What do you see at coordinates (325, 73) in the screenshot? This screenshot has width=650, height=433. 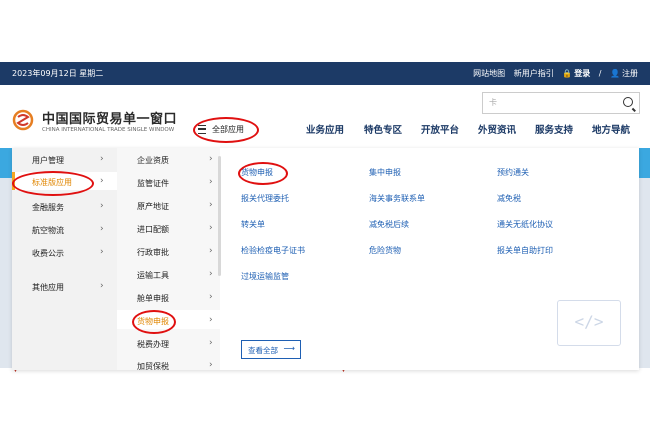 I see `top-bar: 2023年09月12日 星期二 网站地图 新用户指引 🔒 登录 / 👤 注册` at bounding box center [325, 73].